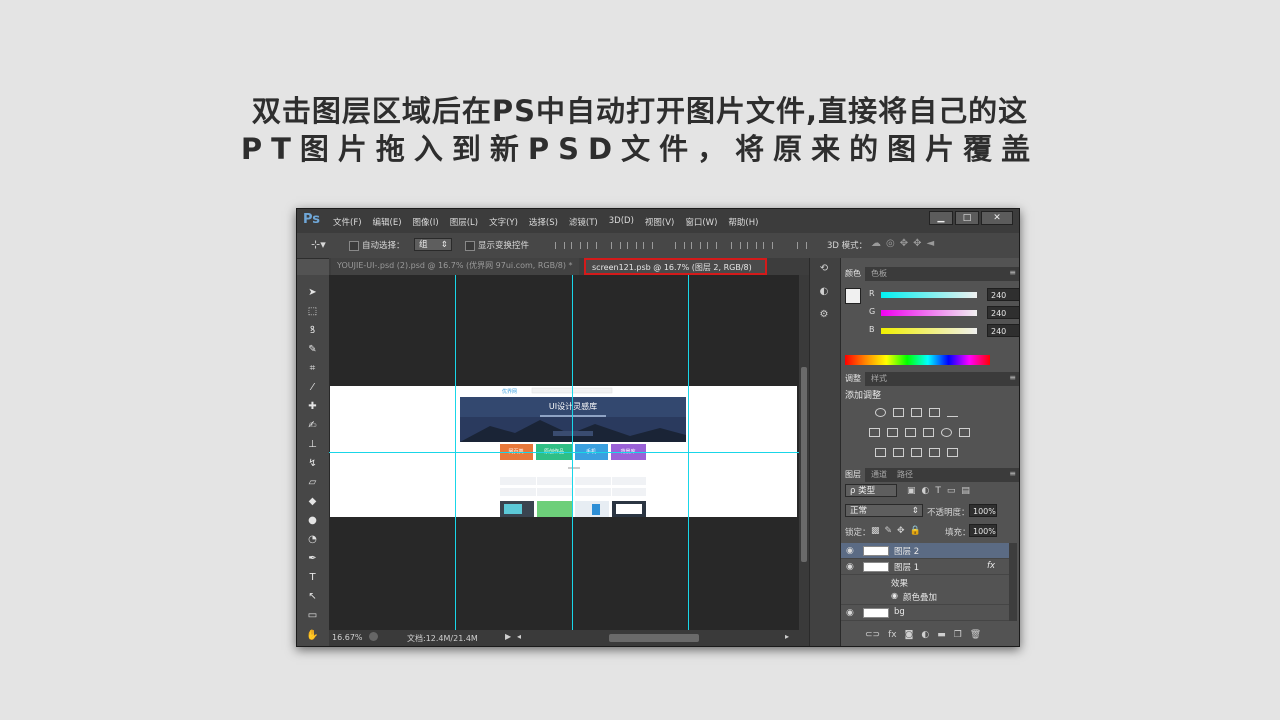  I want to click on menu-select: 选择(S), so click(543, 222).